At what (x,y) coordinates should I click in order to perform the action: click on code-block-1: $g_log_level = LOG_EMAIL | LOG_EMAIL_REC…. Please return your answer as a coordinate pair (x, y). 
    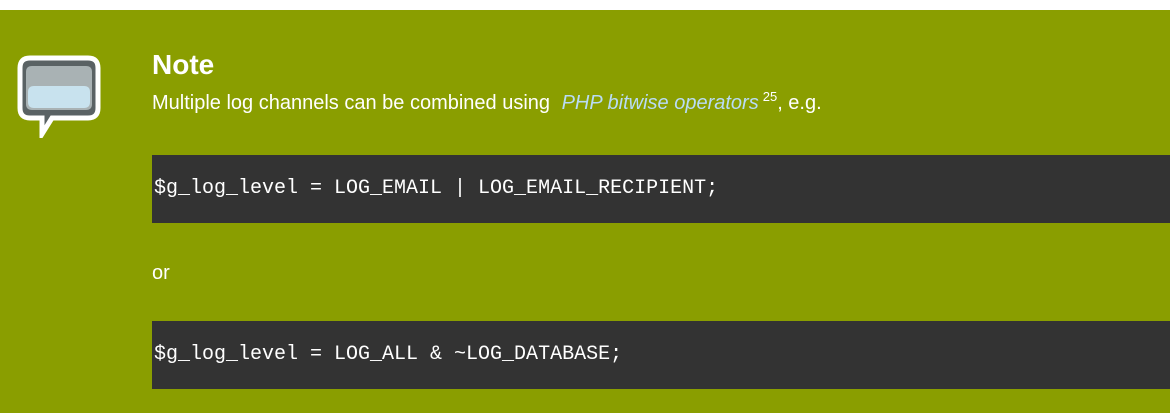
    Looking at the image, I should click on (661, 189).